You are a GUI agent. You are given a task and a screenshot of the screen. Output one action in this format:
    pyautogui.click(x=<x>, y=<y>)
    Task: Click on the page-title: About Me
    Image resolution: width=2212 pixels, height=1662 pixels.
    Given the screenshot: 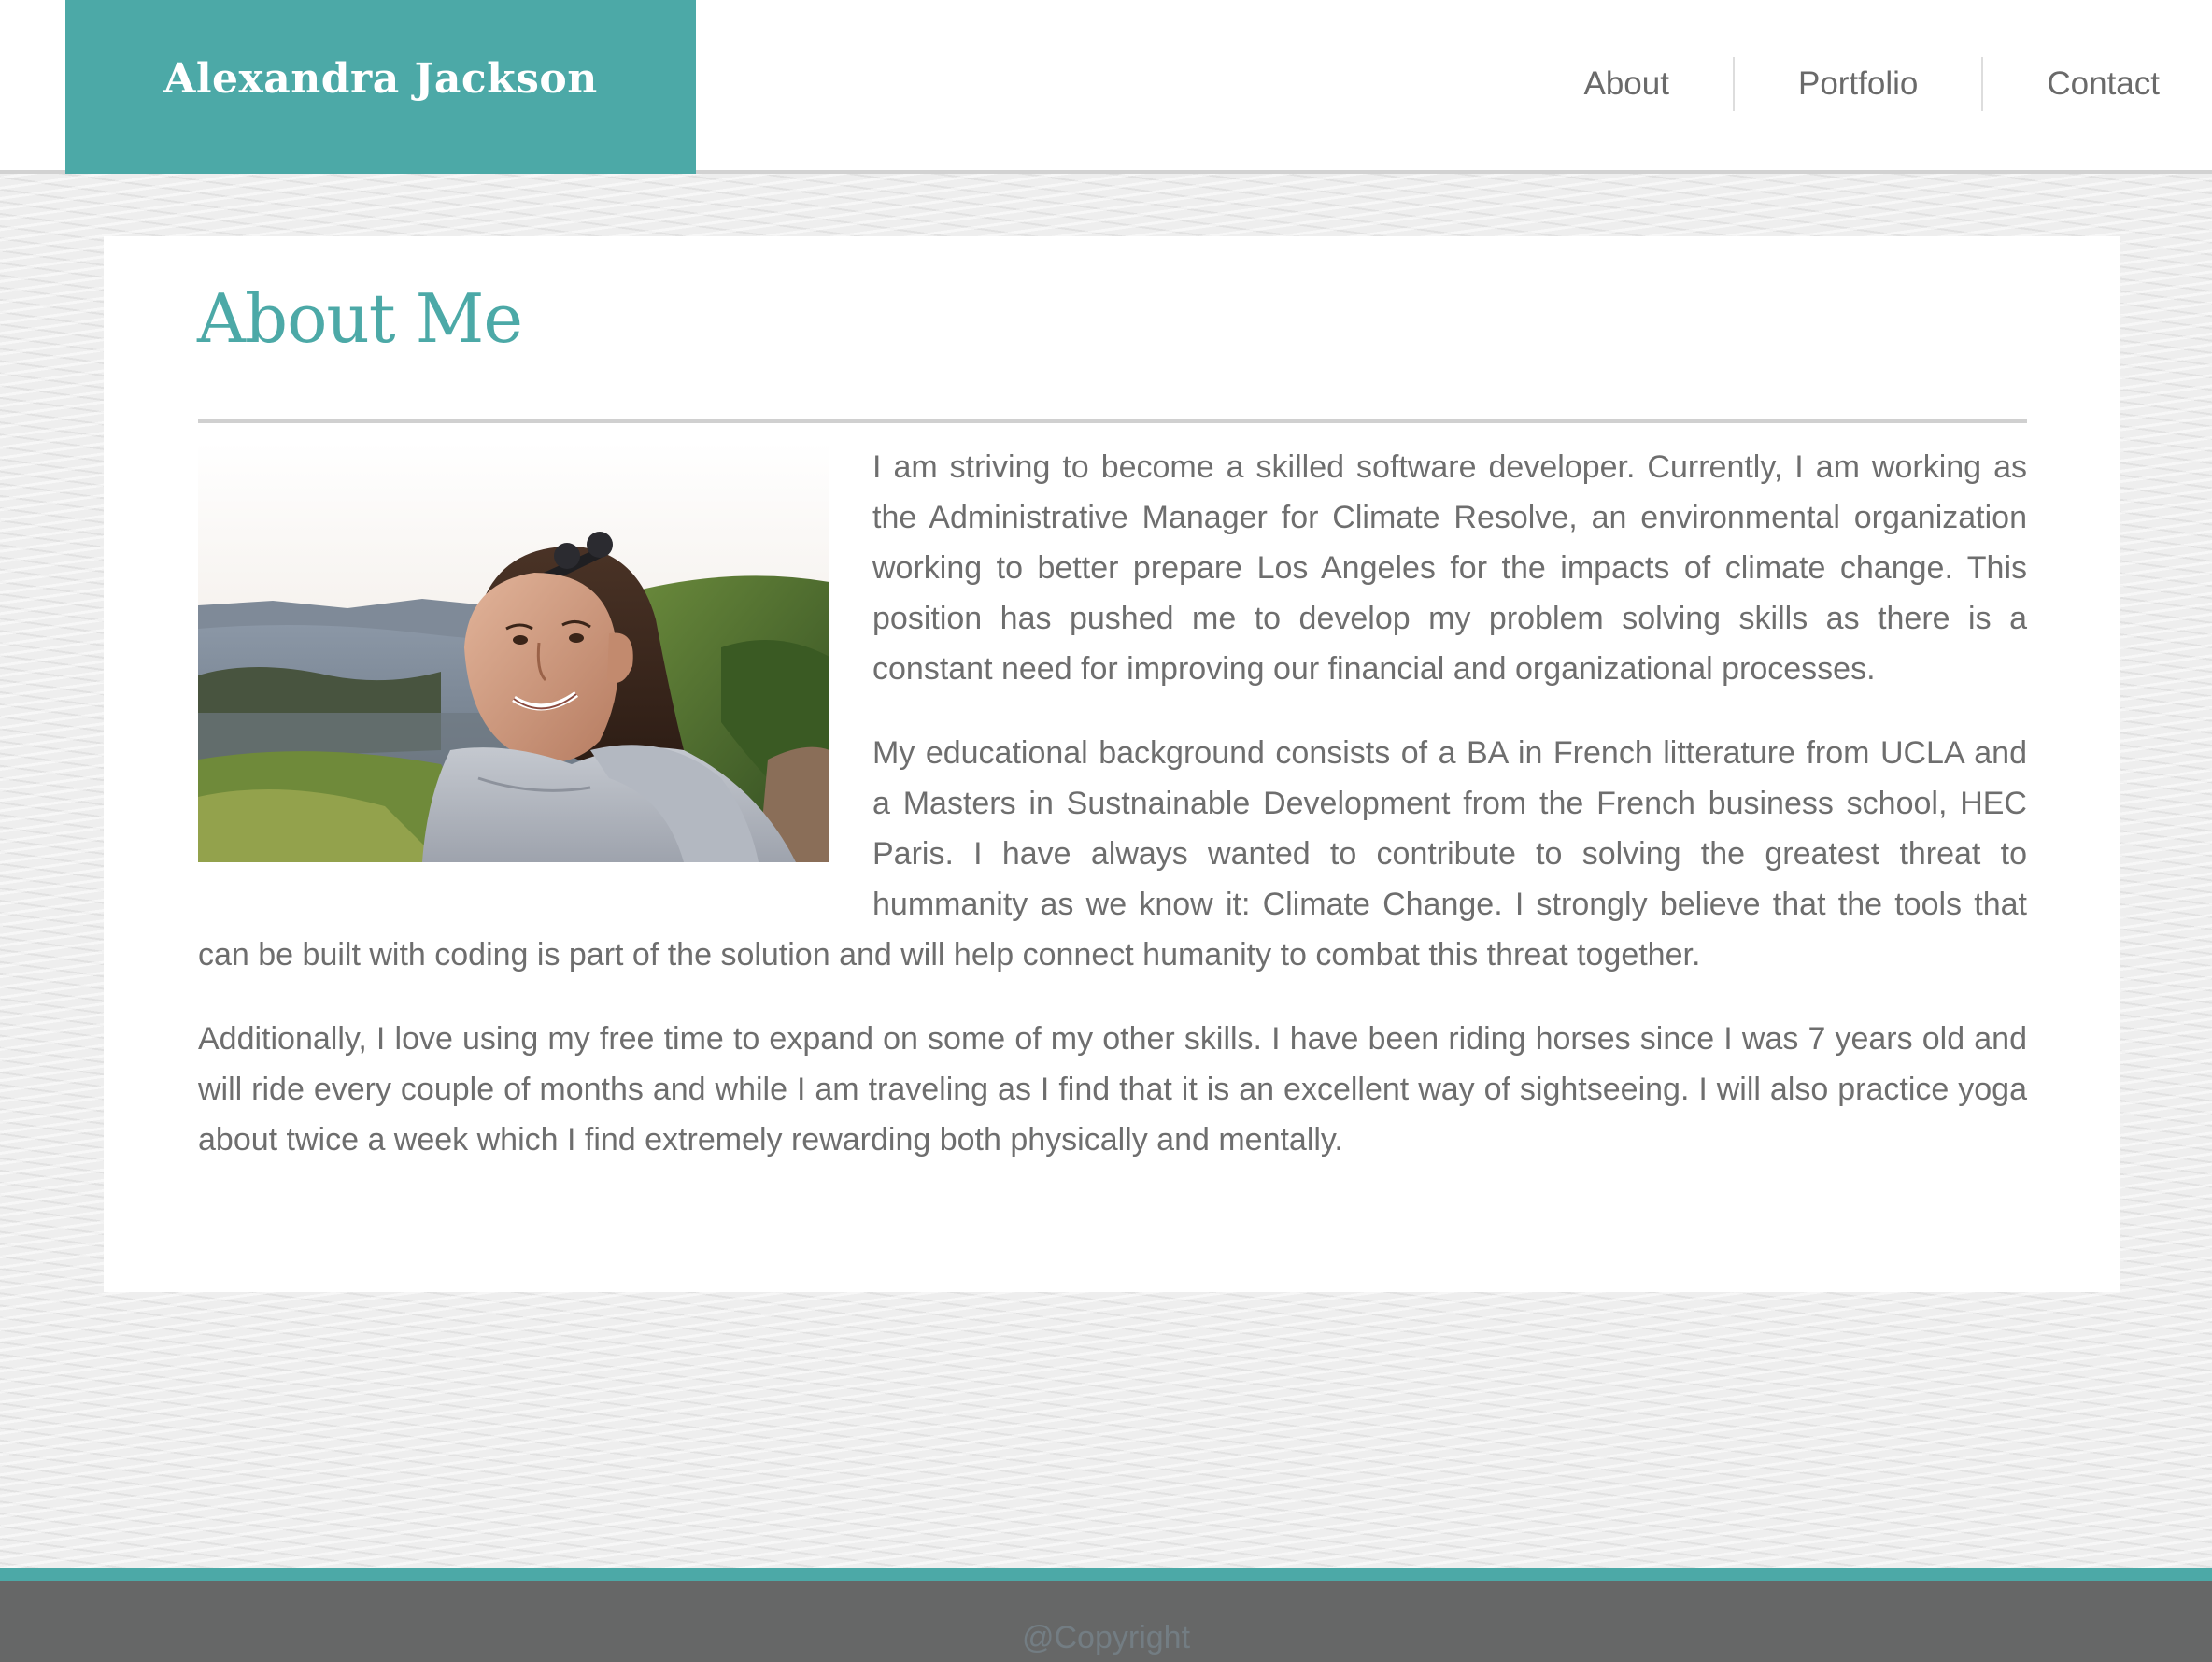 What is the action you would take?
    pyautogui.click(x=360, y=318)
    